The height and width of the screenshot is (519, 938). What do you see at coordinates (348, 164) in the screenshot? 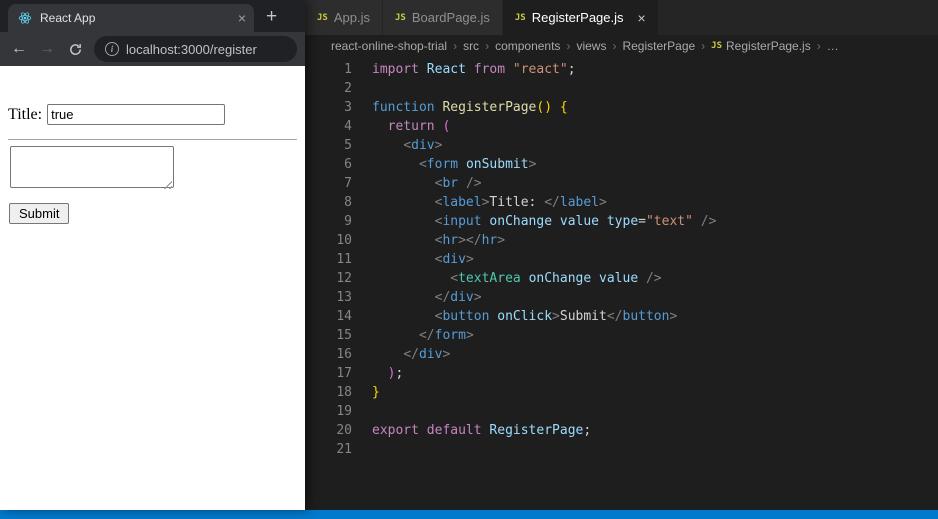
I see `line-number: 6` at bounding box center [348, 164].